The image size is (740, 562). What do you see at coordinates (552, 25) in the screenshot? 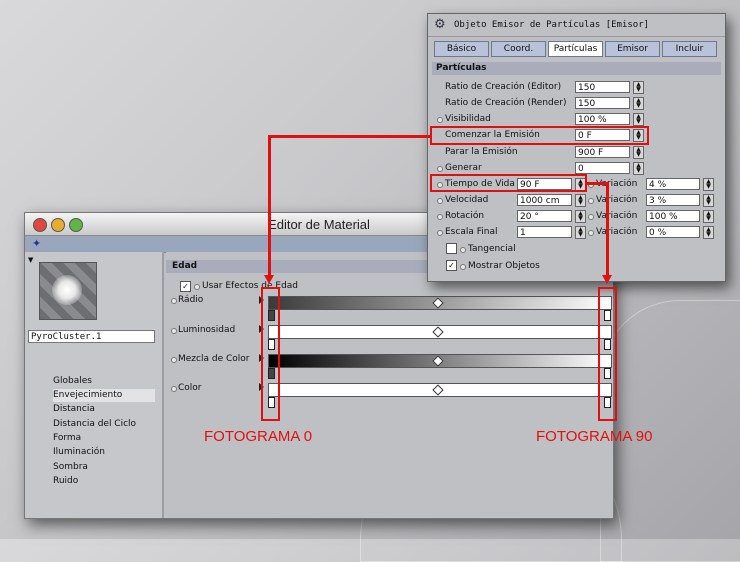
I see `emitter-title: Objeto Emisor de Partículas [Emisor]` at bounding box center [552, 25].